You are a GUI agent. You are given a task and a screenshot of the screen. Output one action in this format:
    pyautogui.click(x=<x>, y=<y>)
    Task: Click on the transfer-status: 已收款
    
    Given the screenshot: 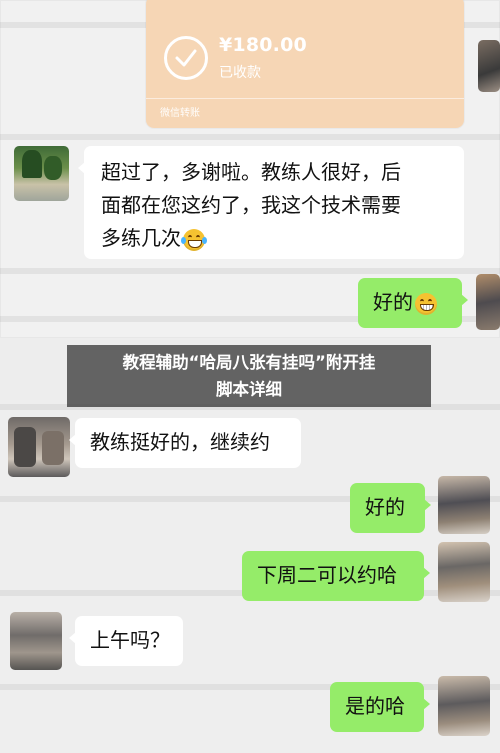 What is the action you would take?
    pyautogui.click(x=240, y=73)
    